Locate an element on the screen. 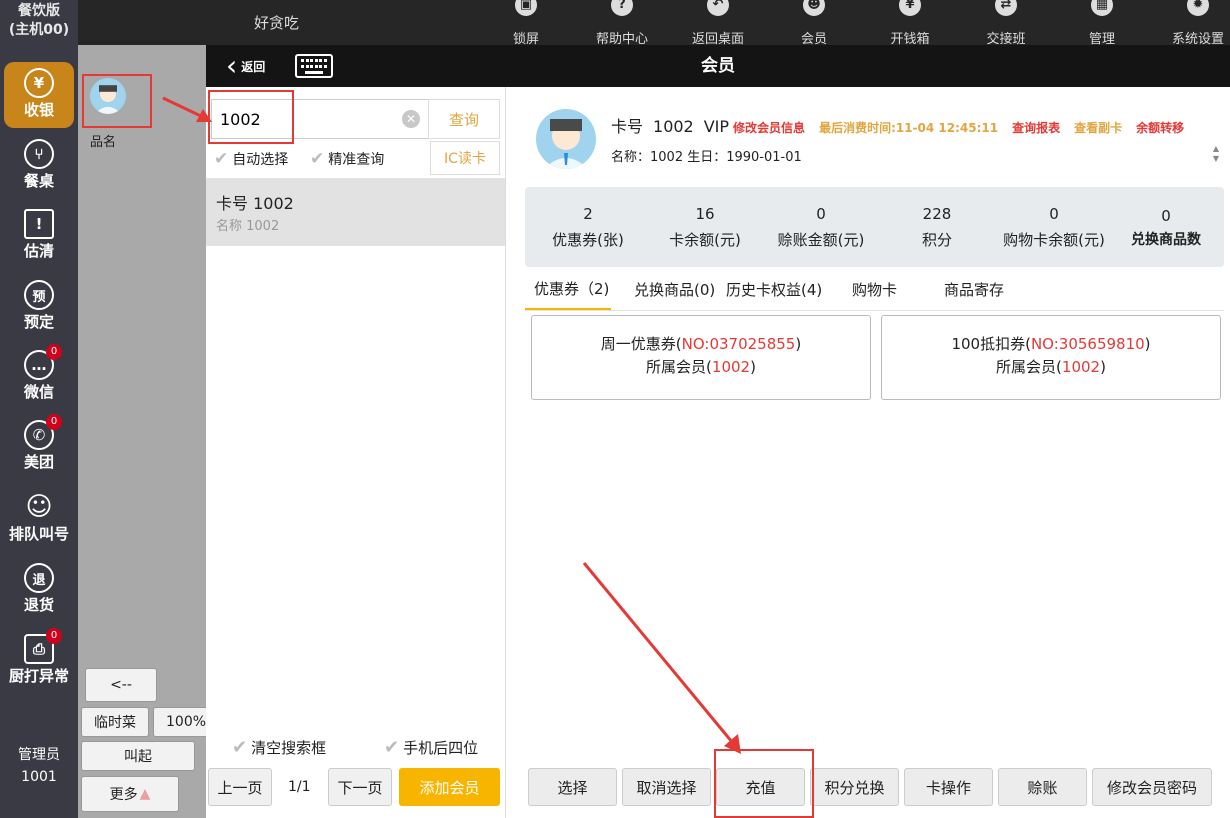 The image size is (1230, 818). card-operation-button: 卡操作 is located at coordinates (948, 787).